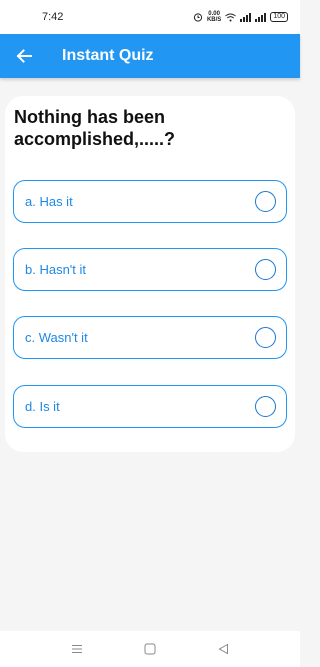 The width and height of the screenshot is (320, 667). Describe the element at coordinates (150, 406) in the screenshot. I see `option-d: d. Is it` at that location.